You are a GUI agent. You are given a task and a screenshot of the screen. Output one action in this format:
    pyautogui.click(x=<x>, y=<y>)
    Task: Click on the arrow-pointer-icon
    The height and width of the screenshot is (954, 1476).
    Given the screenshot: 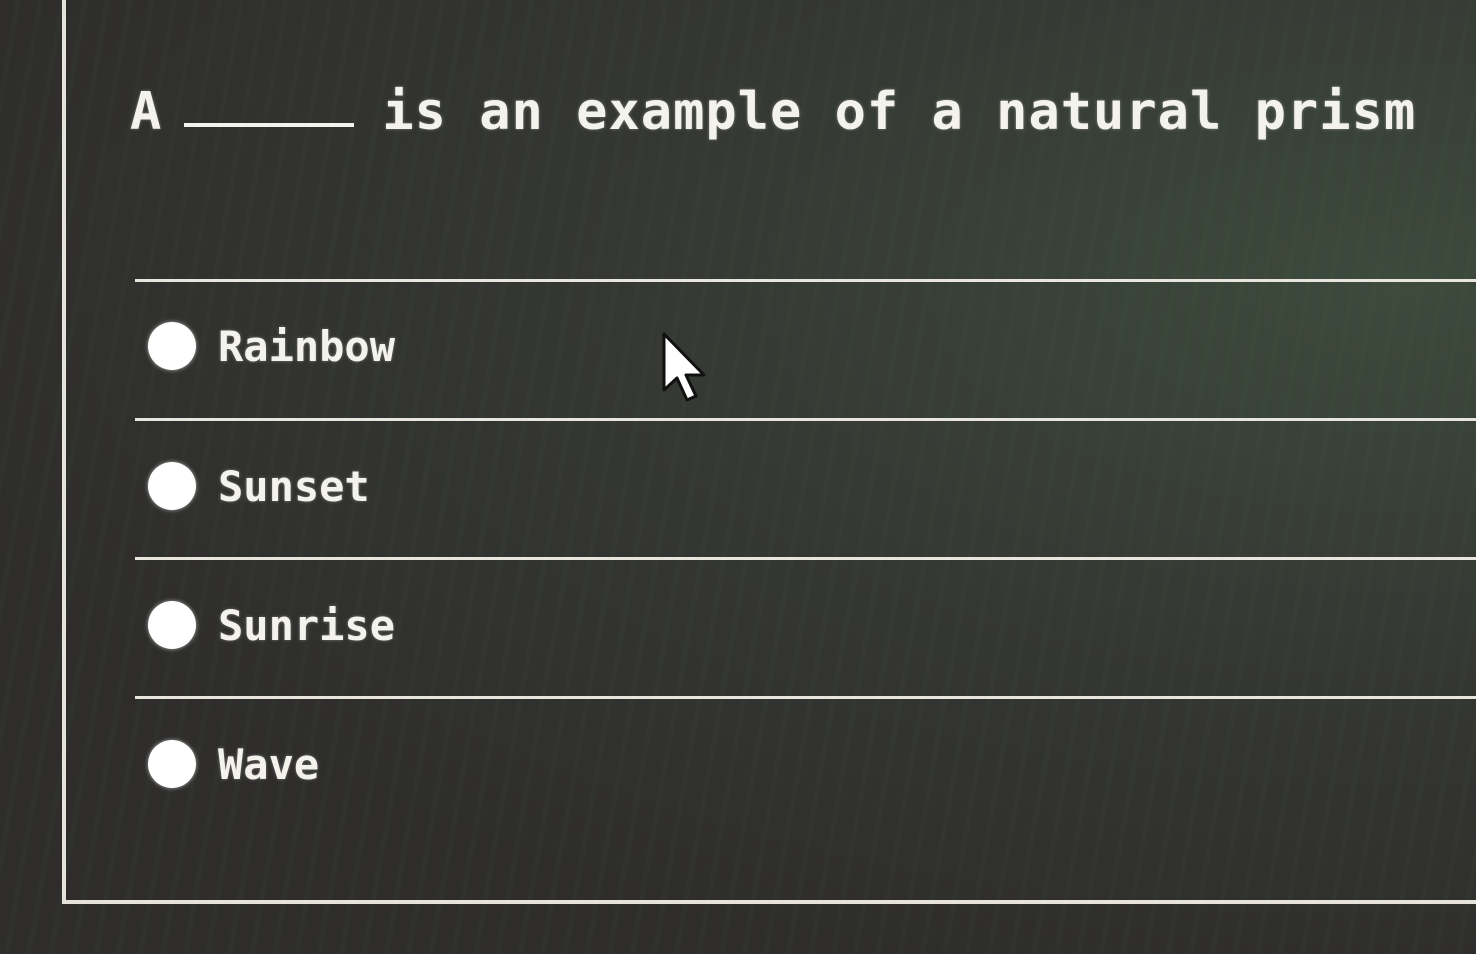 What is the action you would take?
    pyautogui.click(x=684, y=367)
    